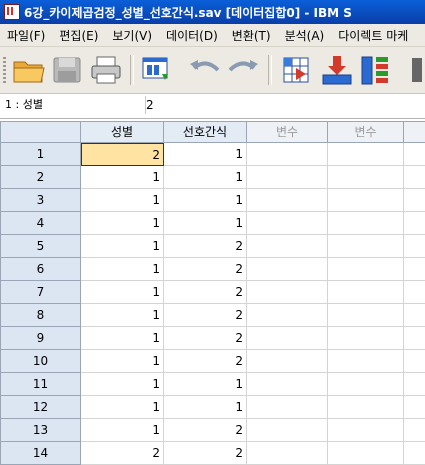 The image size is (425, 465). Describe the element at coordinates (205, 132) in the screenshot. I see `column-header-preferred-snack: 선호간식` at that location.